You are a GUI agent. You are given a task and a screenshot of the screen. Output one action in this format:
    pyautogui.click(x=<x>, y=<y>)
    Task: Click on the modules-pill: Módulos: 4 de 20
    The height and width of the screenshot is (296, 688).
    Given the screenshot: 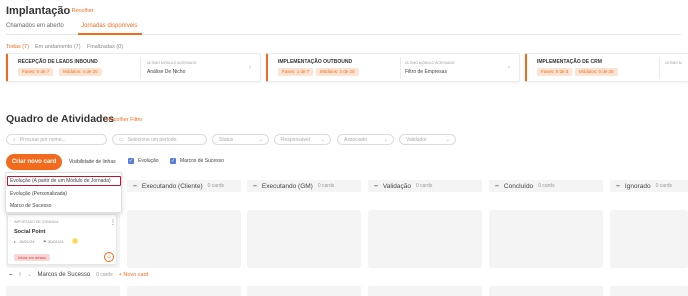 What is the action you would take?
    pyautogui.click(x=80, y=72)
    